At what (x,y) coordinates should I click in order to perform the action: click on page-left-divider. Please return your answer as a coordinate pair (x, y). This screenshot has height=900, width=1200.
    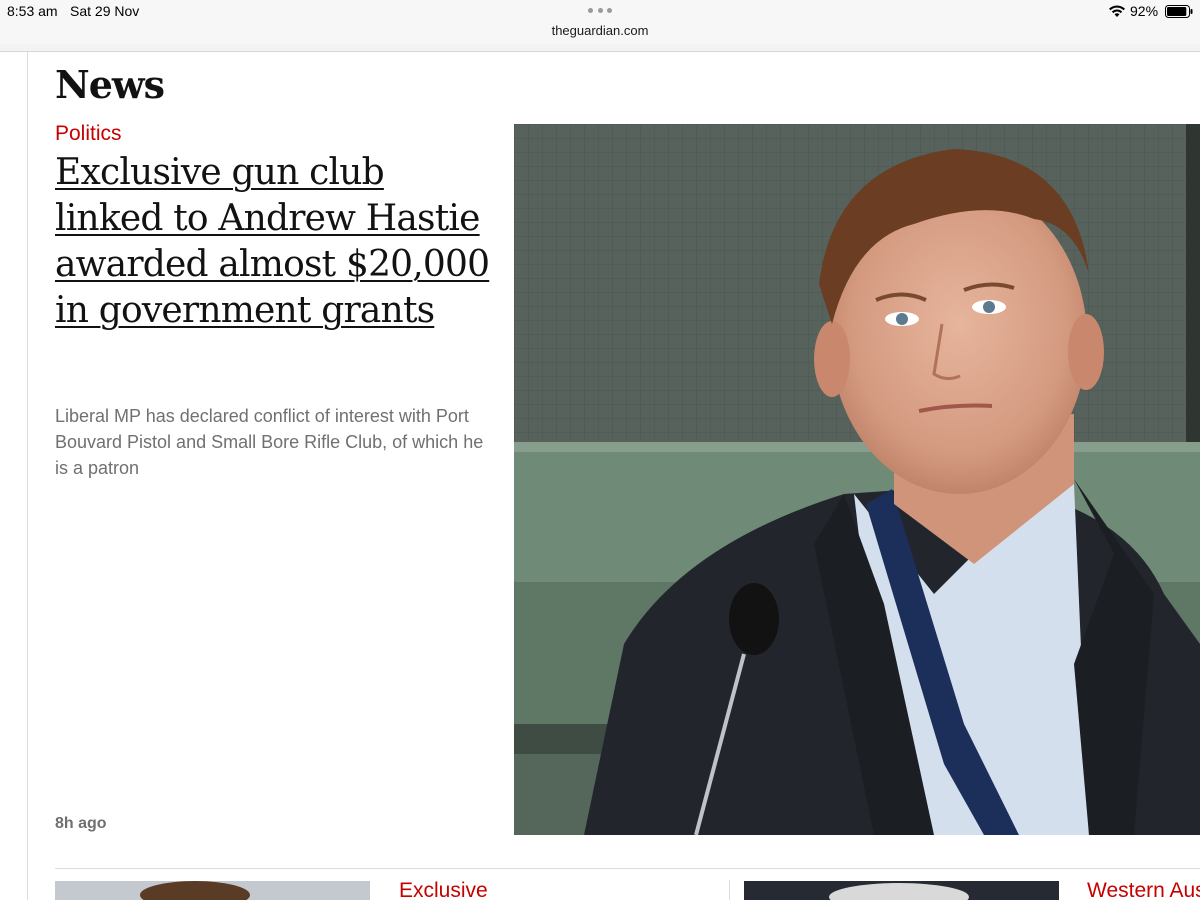
    Looking at the image, I should click on (27, 476).